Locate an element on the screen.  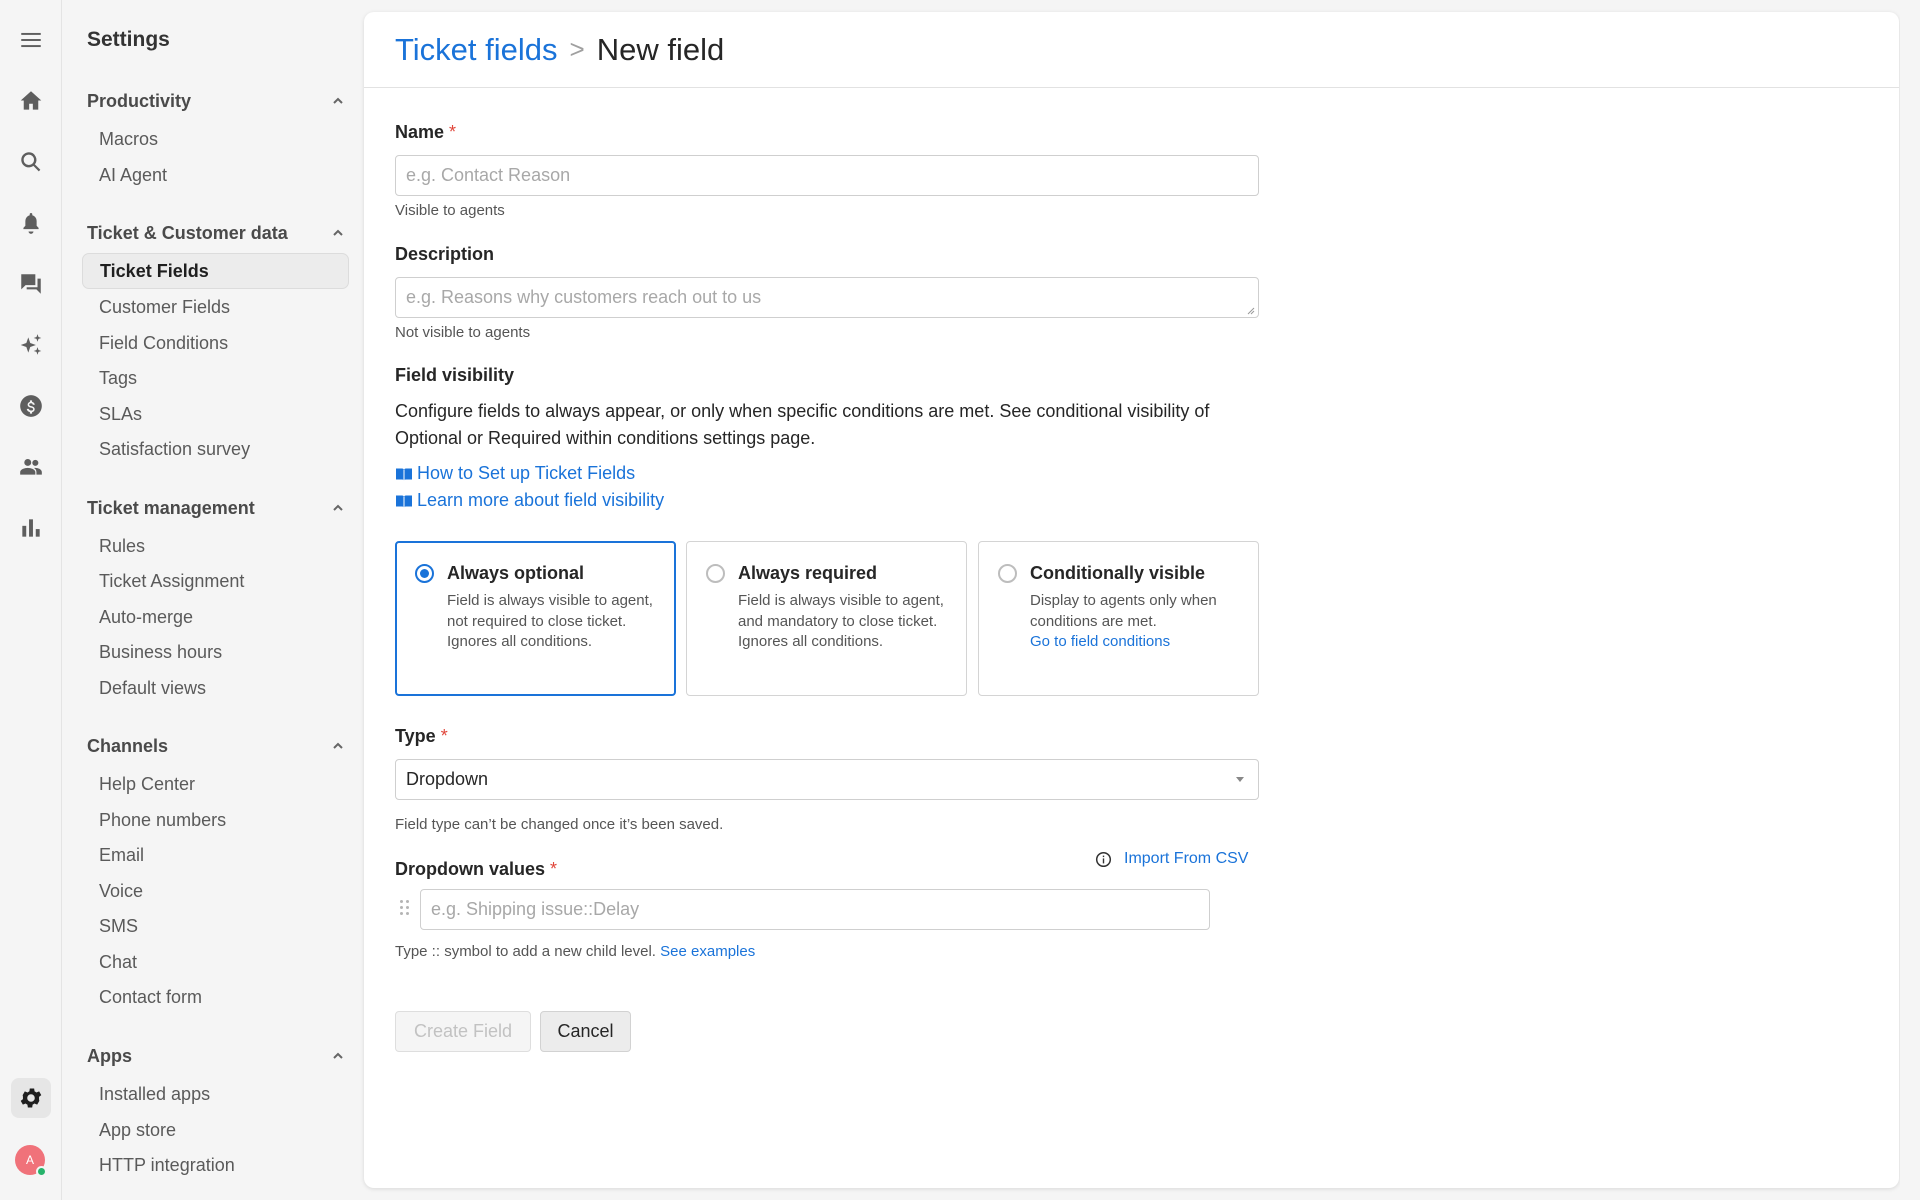
sidebar-item-sms: SMS is located at coordinates (215, 926).